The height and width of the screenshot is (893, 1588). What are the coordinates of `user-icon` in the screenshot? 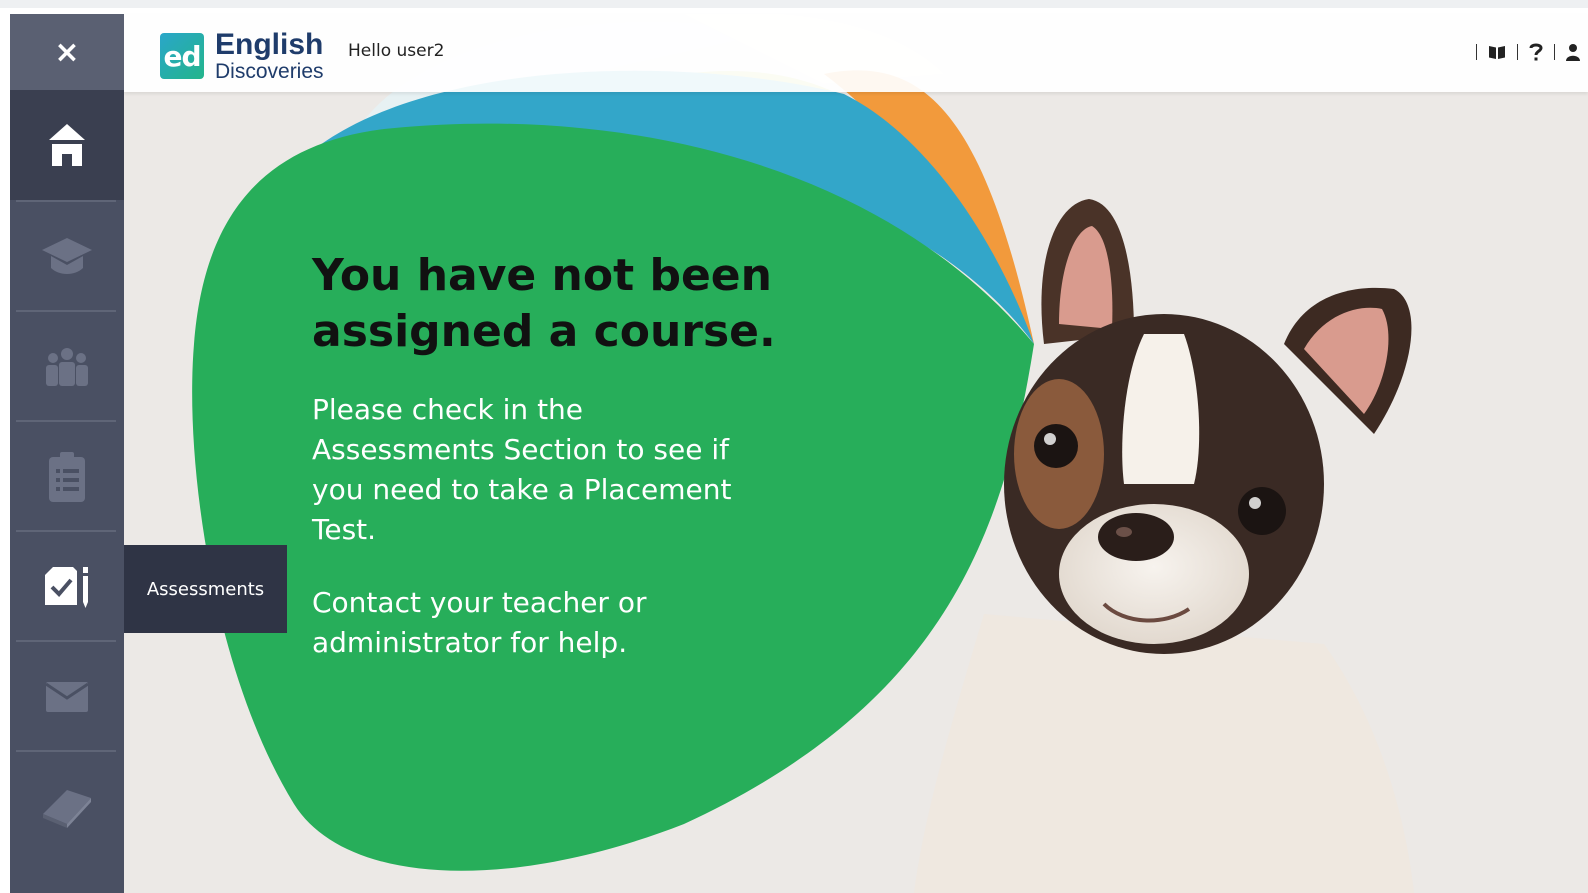 It's located at (1573, 52).